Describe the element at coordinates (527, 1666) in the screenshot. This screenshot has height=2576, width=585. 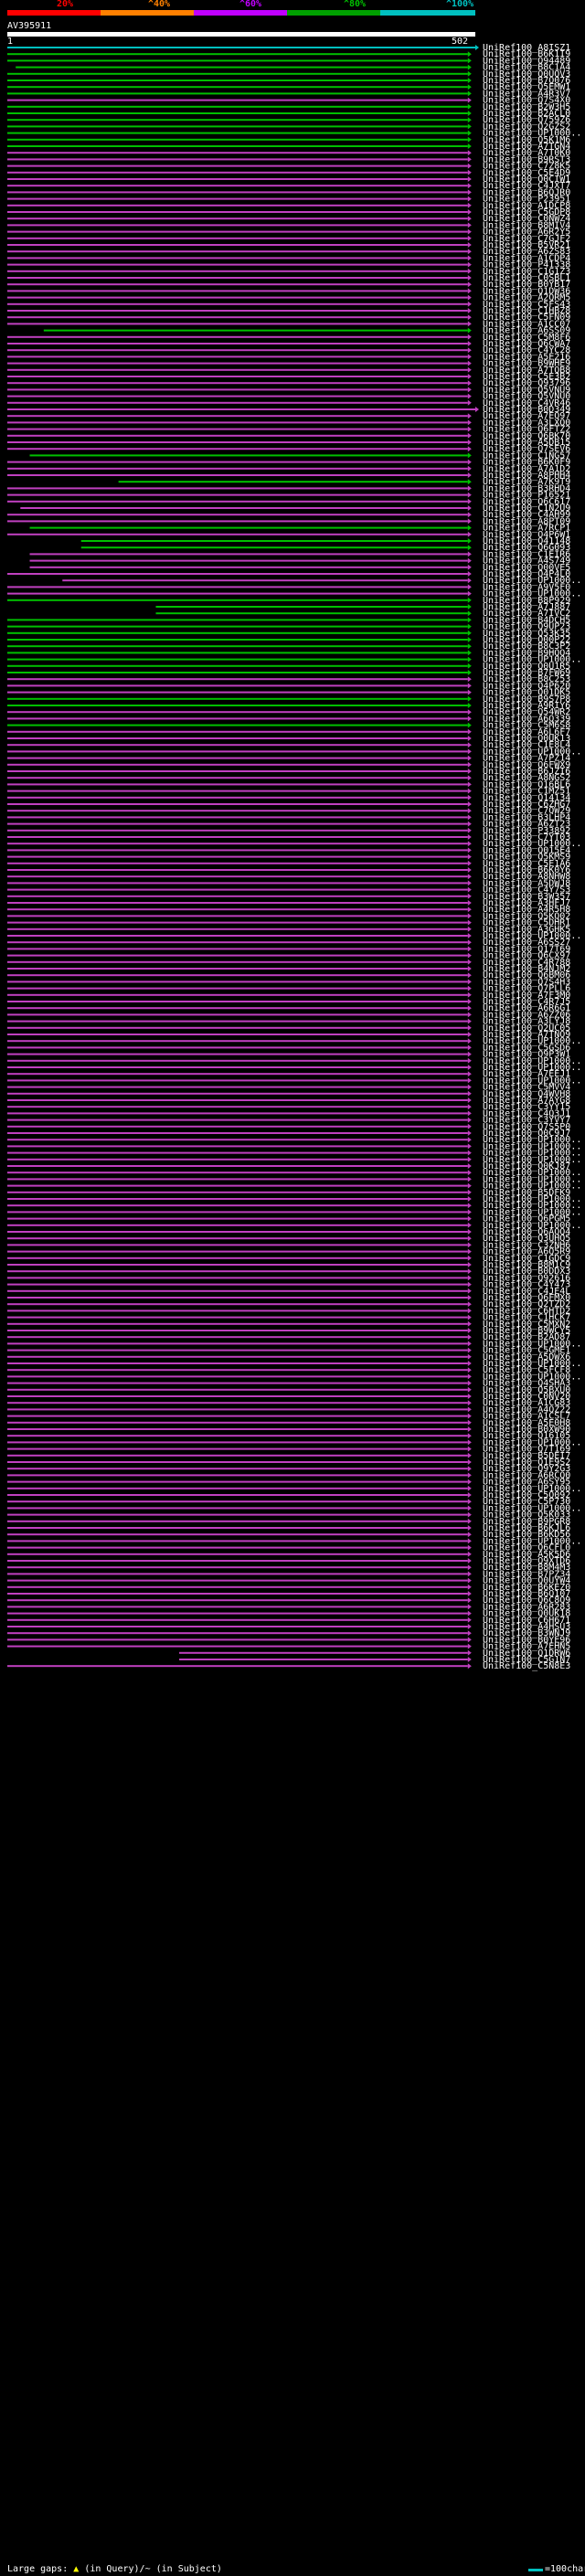
I see `hit-id: UniRef100_C5N8E3` at that location.